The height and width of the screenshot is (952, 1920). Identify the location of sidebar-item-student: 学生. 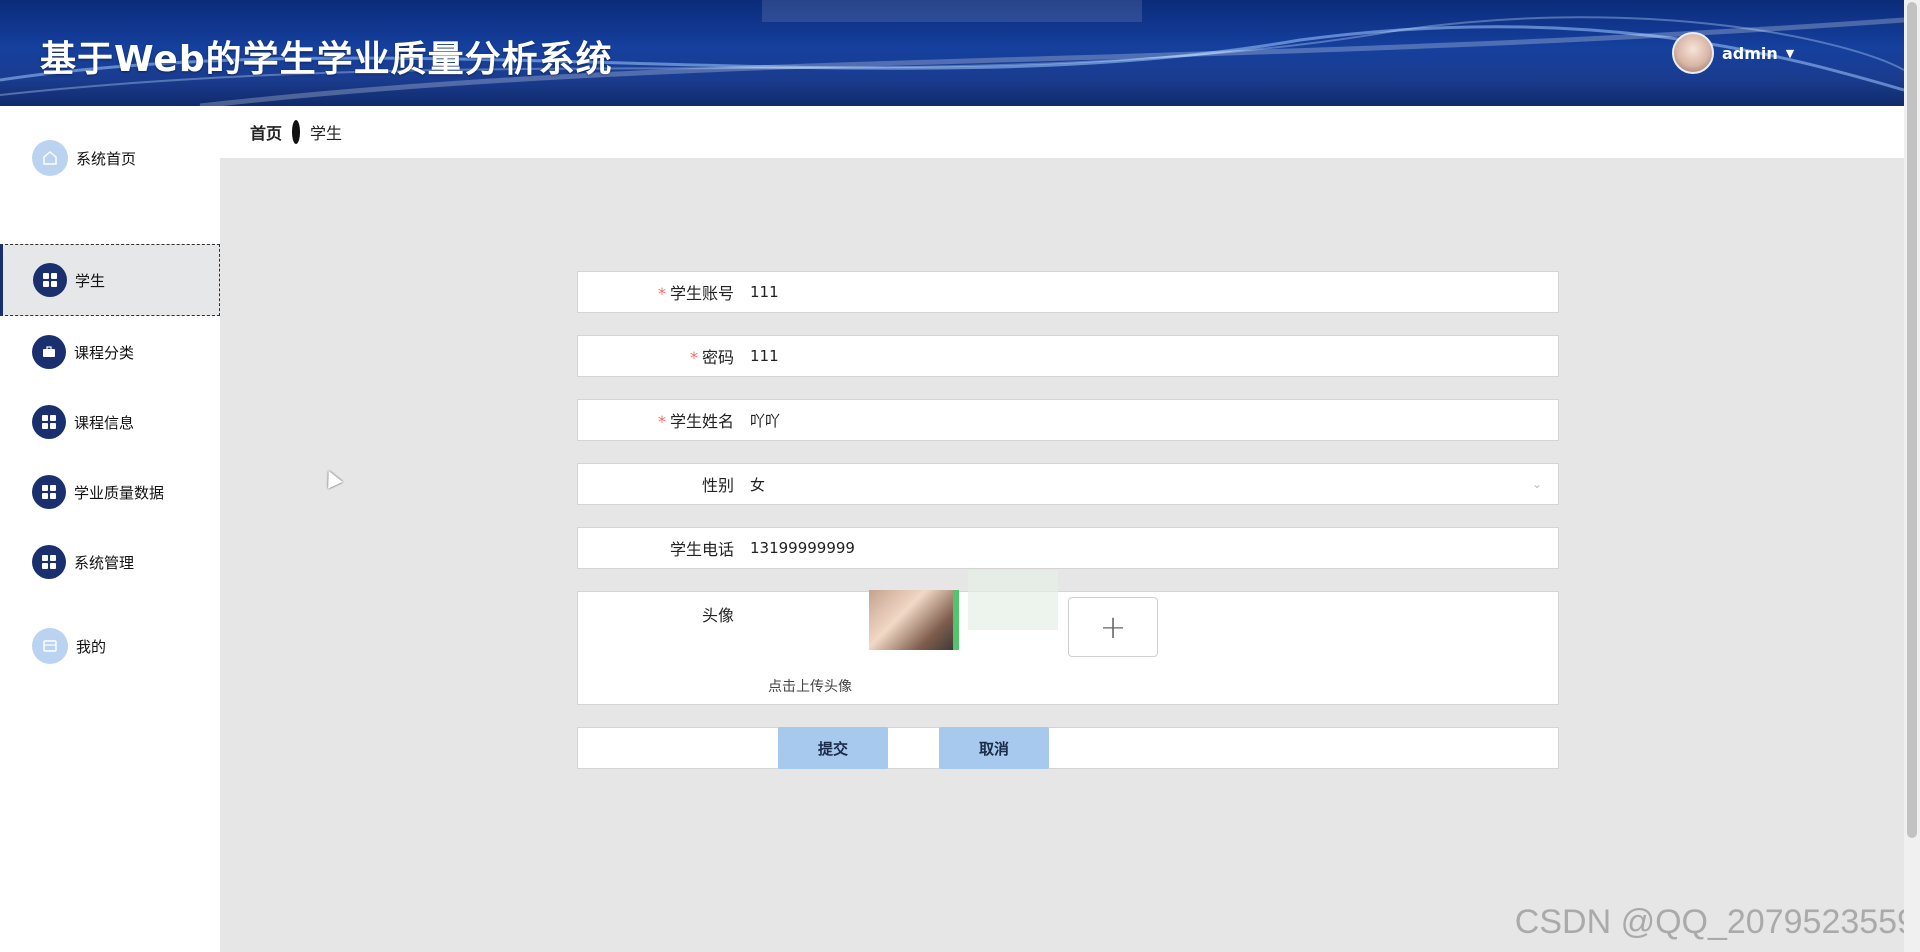
(110, 280).